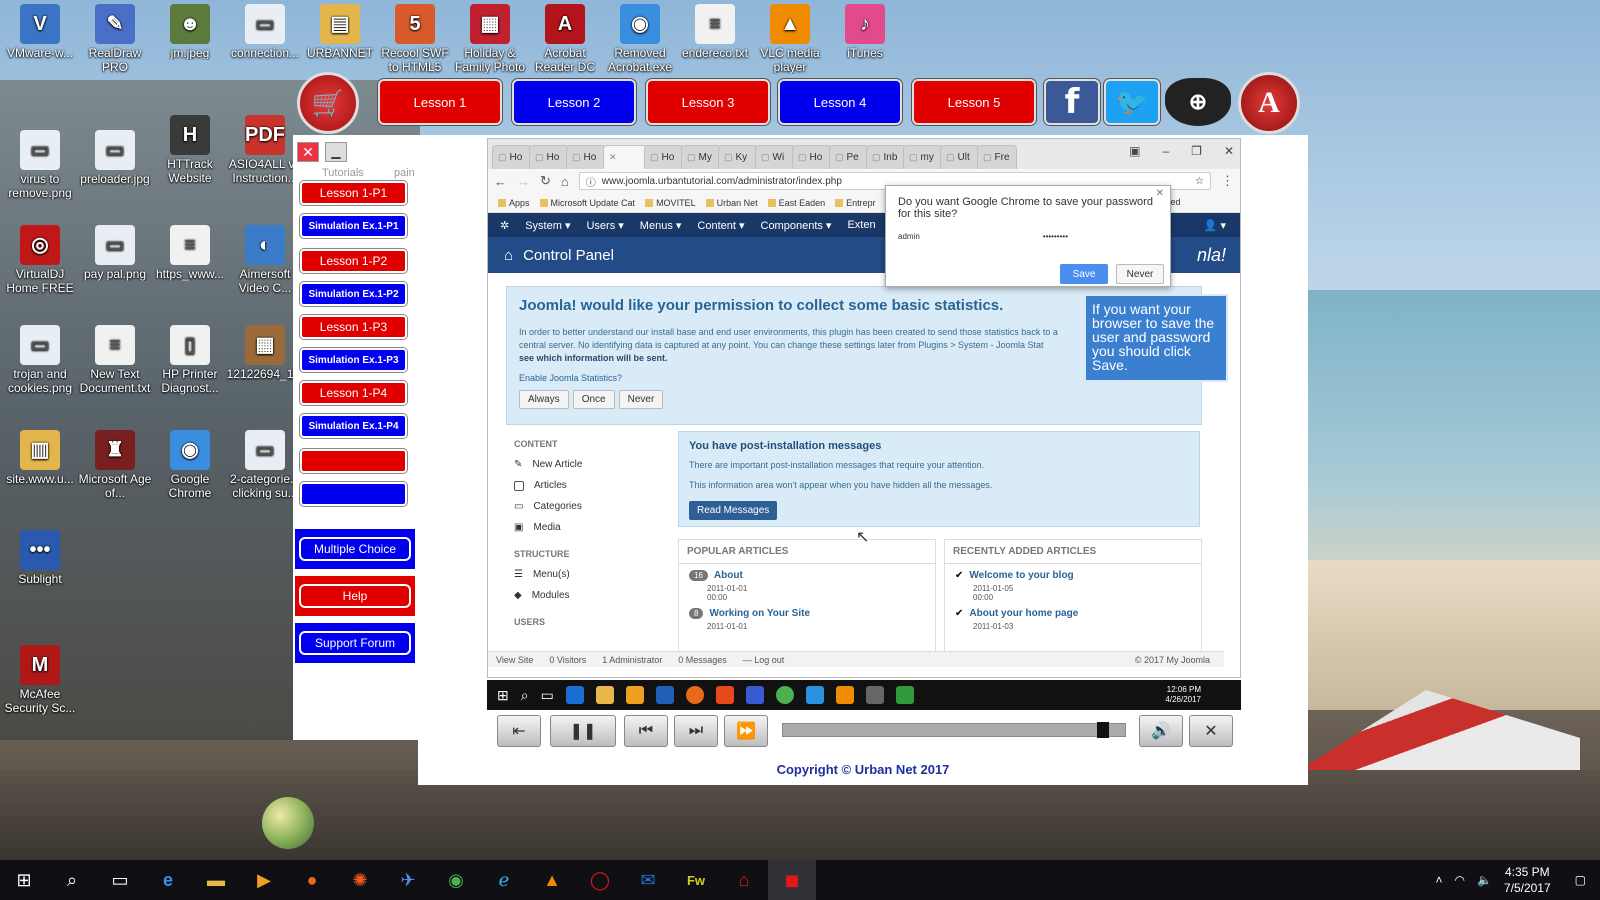  What do you see at coordinates (190, 32) in the screenshot?
I see `desktop-icon: ☻ jm.jpeg` at bounding box center [190, 32].